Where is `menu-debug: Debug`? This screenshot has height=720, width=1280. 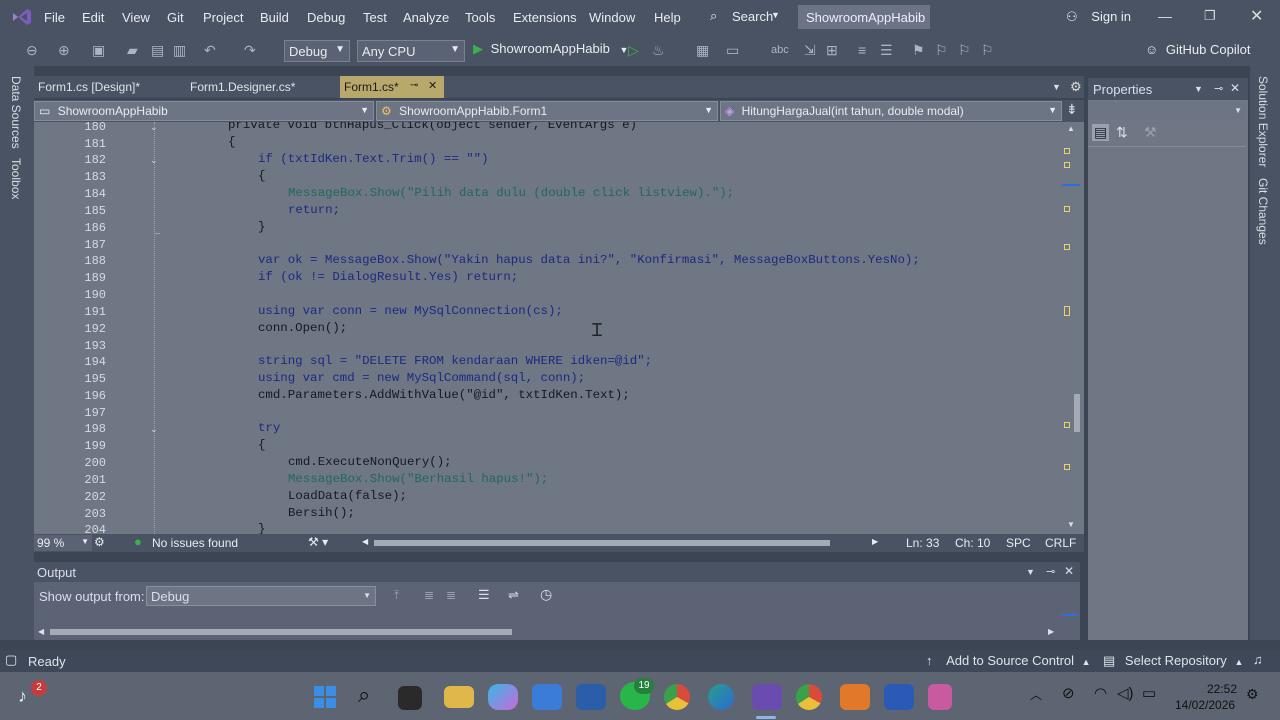 menu-debug: Debug is located at coordinates (326, 17).